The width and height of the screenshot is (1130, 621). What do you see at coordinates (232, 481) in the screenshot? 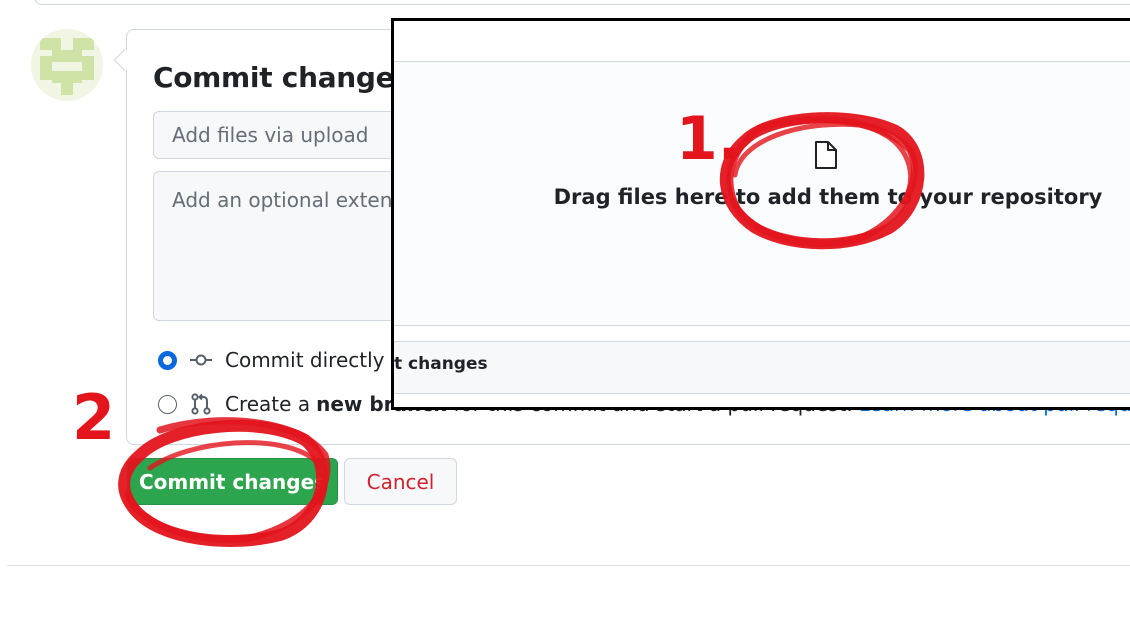
I see `commit-changes-button: Commit changes` at bounding box center [232, 481].